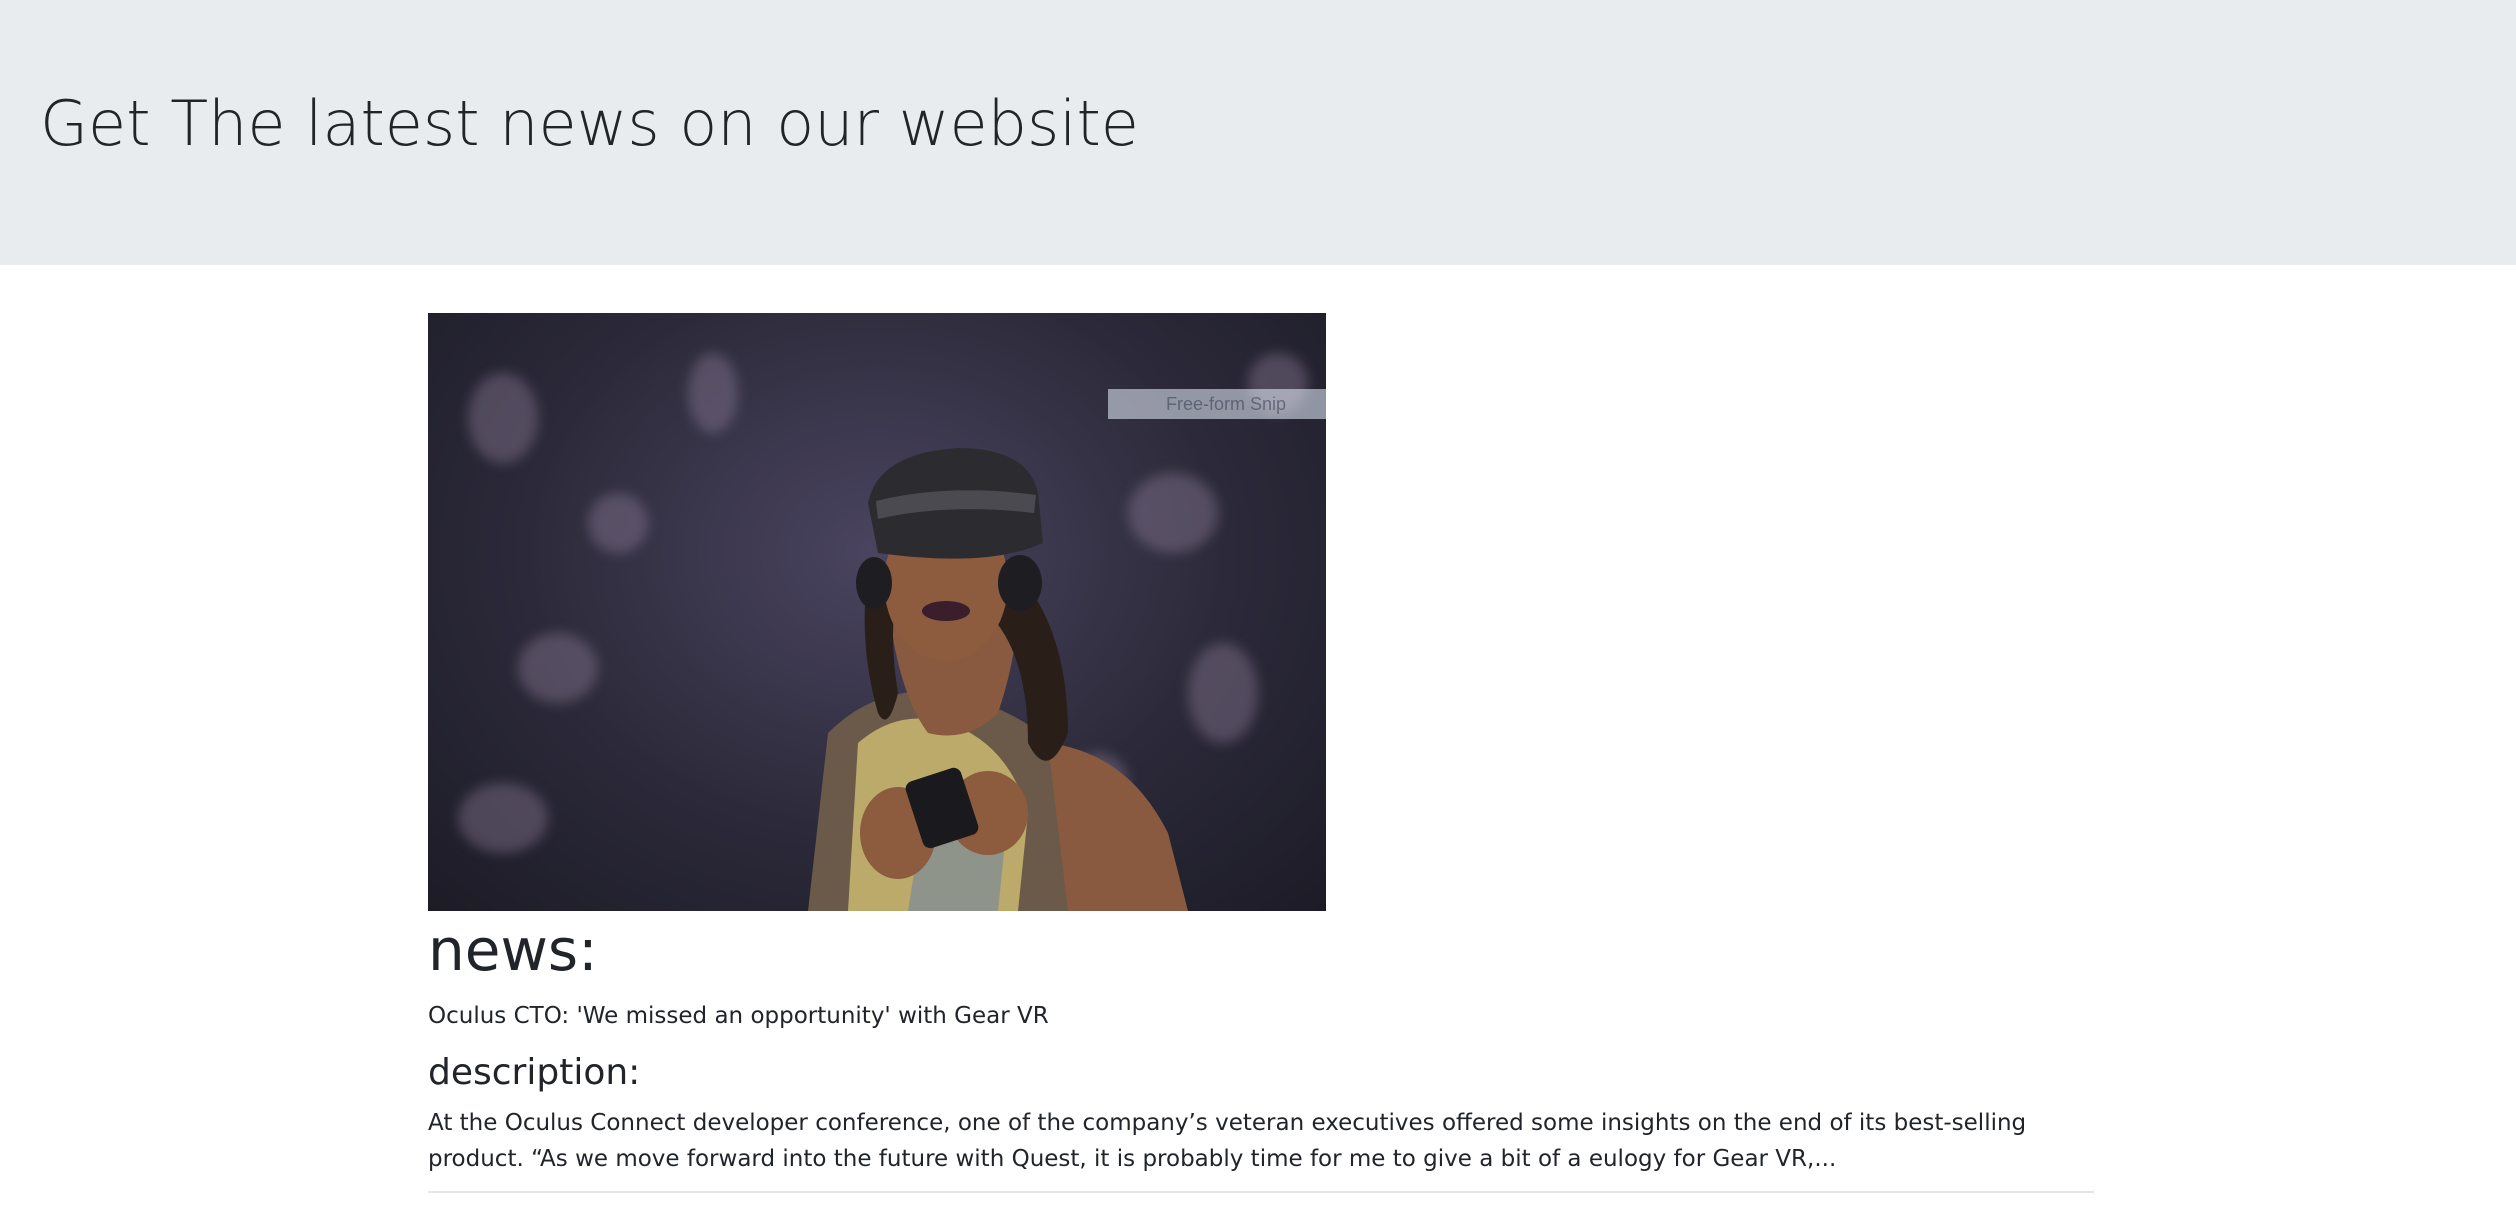  Describe the element at coordinates (1217, 404) in the screenshot. I see `snip-overlay-label: Free-form Snip` at that location.